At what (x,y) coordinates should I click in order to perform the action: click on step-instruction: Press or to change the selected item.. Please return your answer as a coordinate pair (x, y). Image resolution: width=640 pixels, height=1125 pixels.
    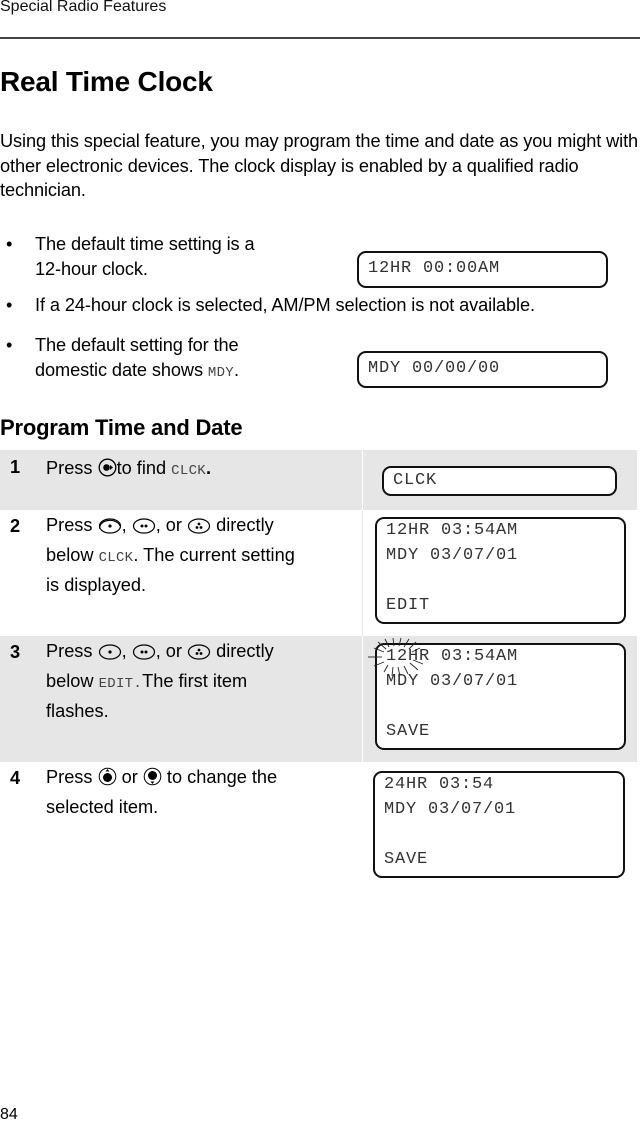
    Looking at the image, I should click on (196, 792).